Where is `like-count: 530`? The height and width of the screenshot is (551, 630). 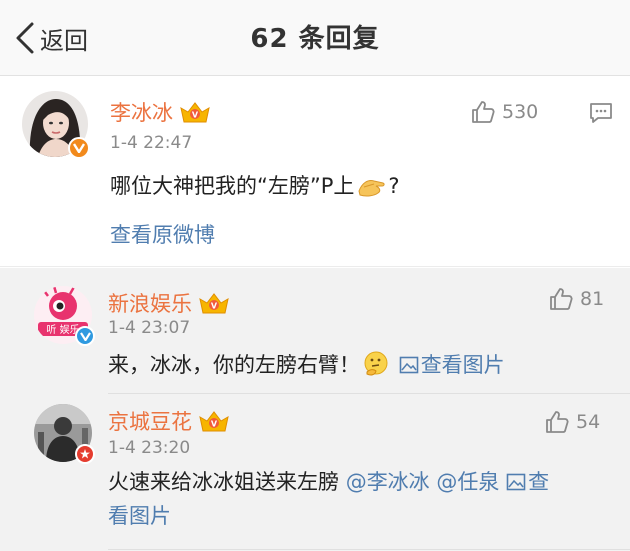
like-count: 530 is located at coordinates (520, 112).